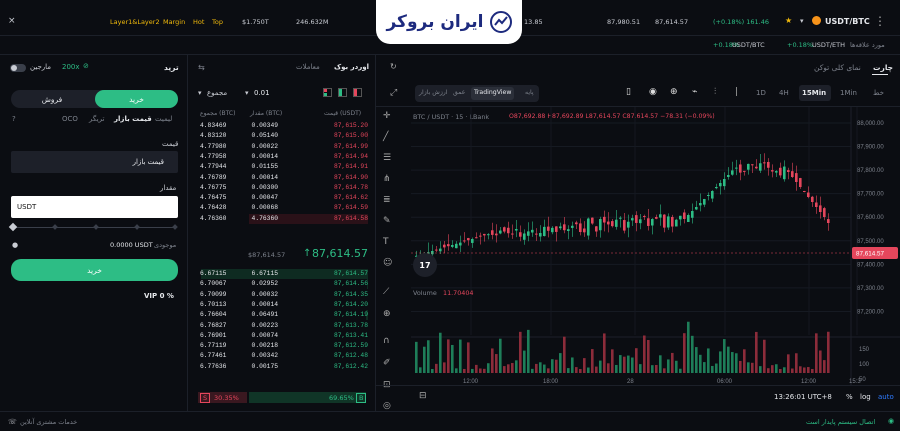 The width and height of the screenshot is (900, 431). I want to click on view-asks-icon, so click(357, 92).